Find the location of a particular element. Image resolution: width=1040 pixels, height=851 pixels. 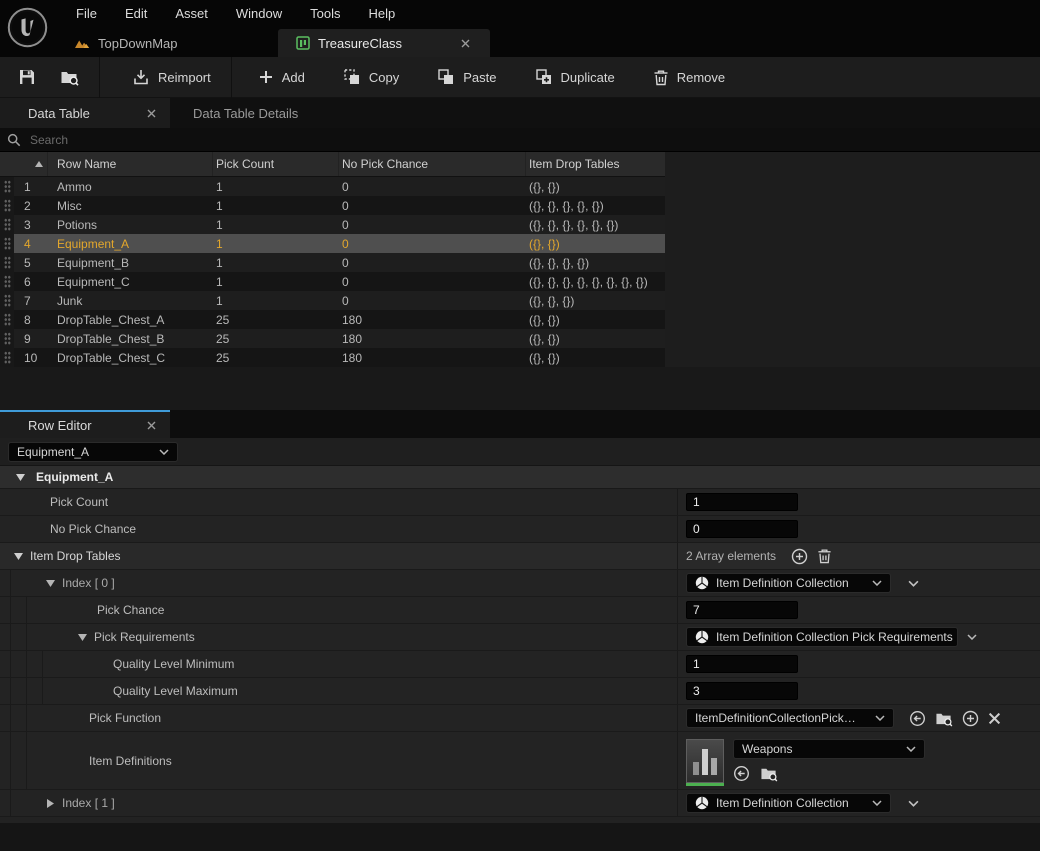

menu-help: Help is located at coordinates (381, 13).